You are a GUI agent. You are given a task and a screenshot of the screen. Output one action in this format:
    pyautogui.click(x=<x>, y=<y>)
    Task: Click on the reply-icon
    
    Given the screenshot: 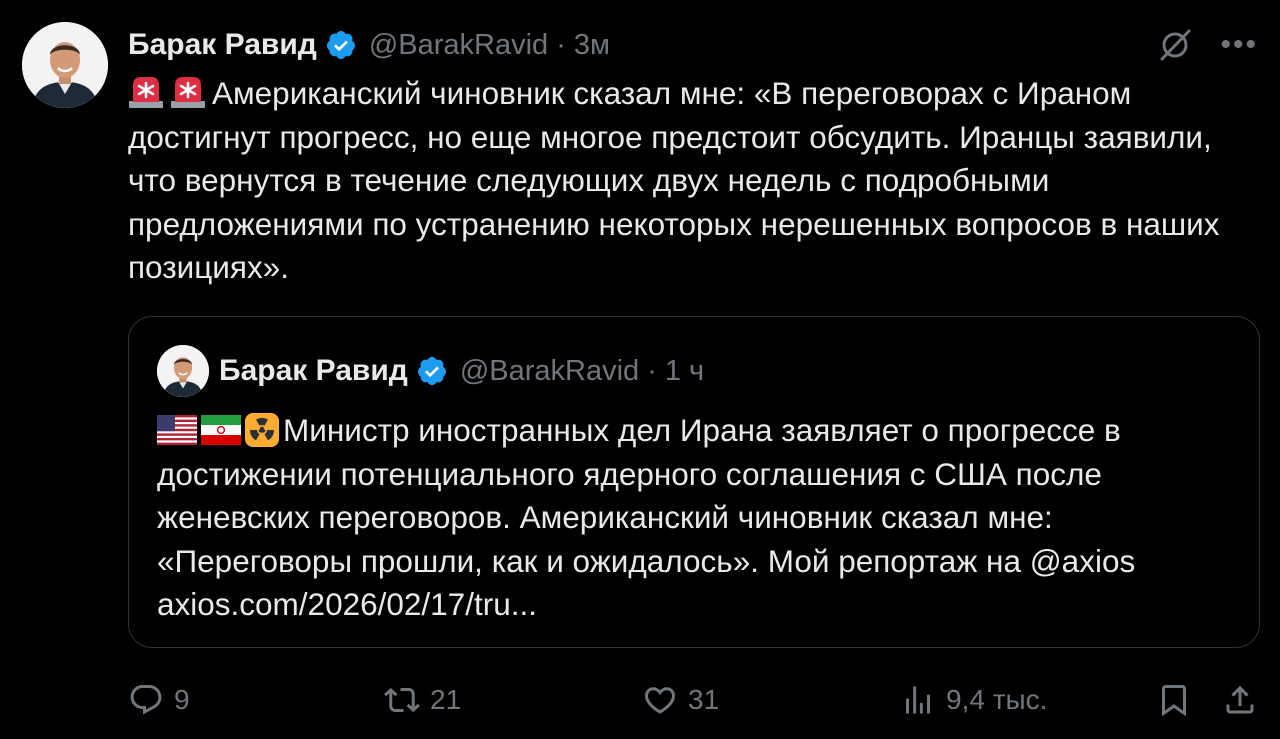 What is the action you would take?
    pyautogui.click(x=146, y=700)
    